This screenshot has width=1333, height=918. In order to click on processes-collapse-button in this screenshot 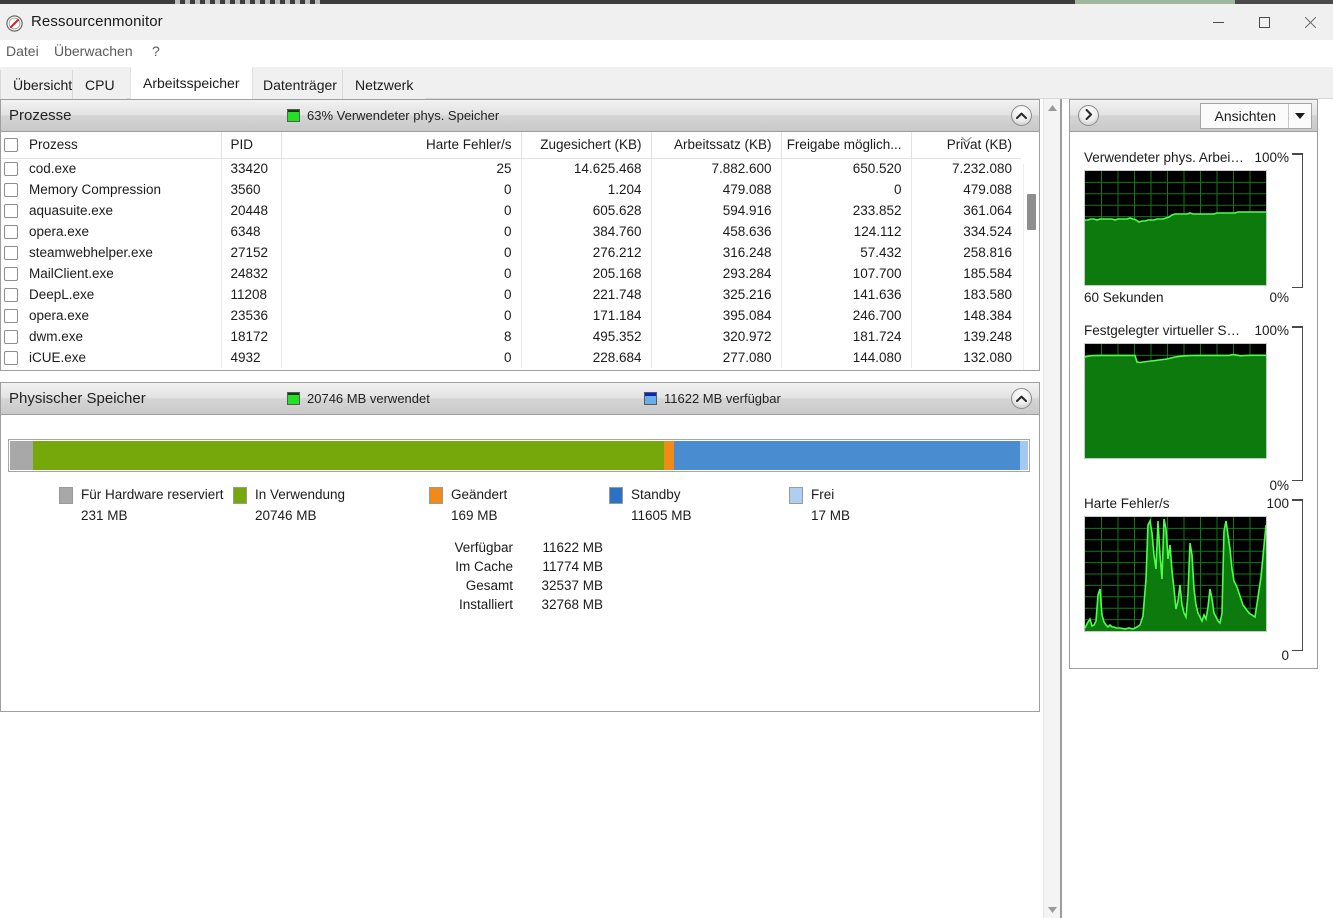, I will do `click(1021, 115)`.